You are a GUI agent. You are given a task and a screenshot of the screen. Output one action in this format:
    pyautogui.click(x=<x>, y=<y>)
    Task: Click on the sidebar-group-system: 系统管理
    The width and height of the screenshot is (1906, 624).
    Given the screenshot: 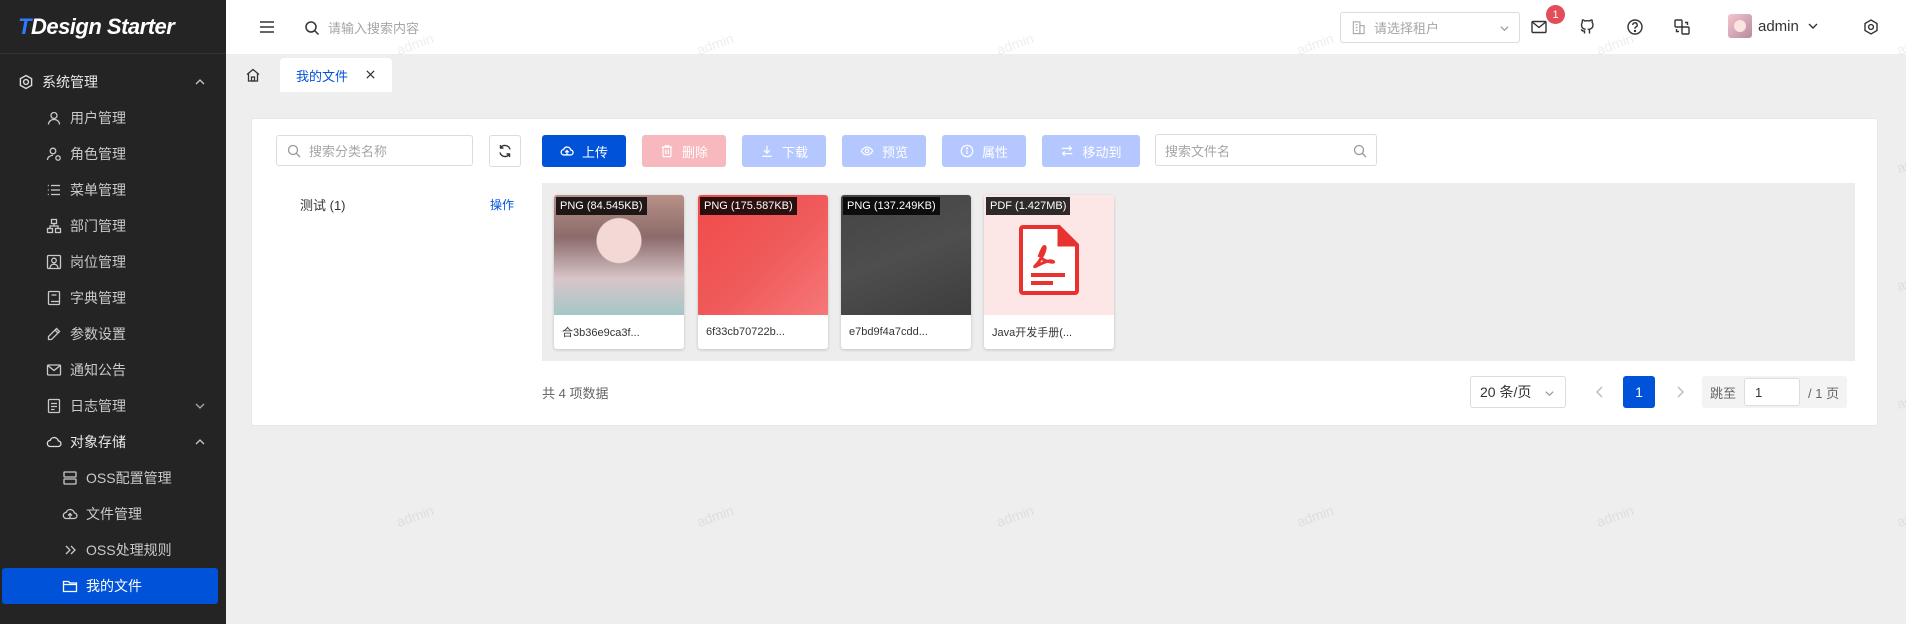 What is the action you would take?
    pyautogui.click(x=113, y=82)
    